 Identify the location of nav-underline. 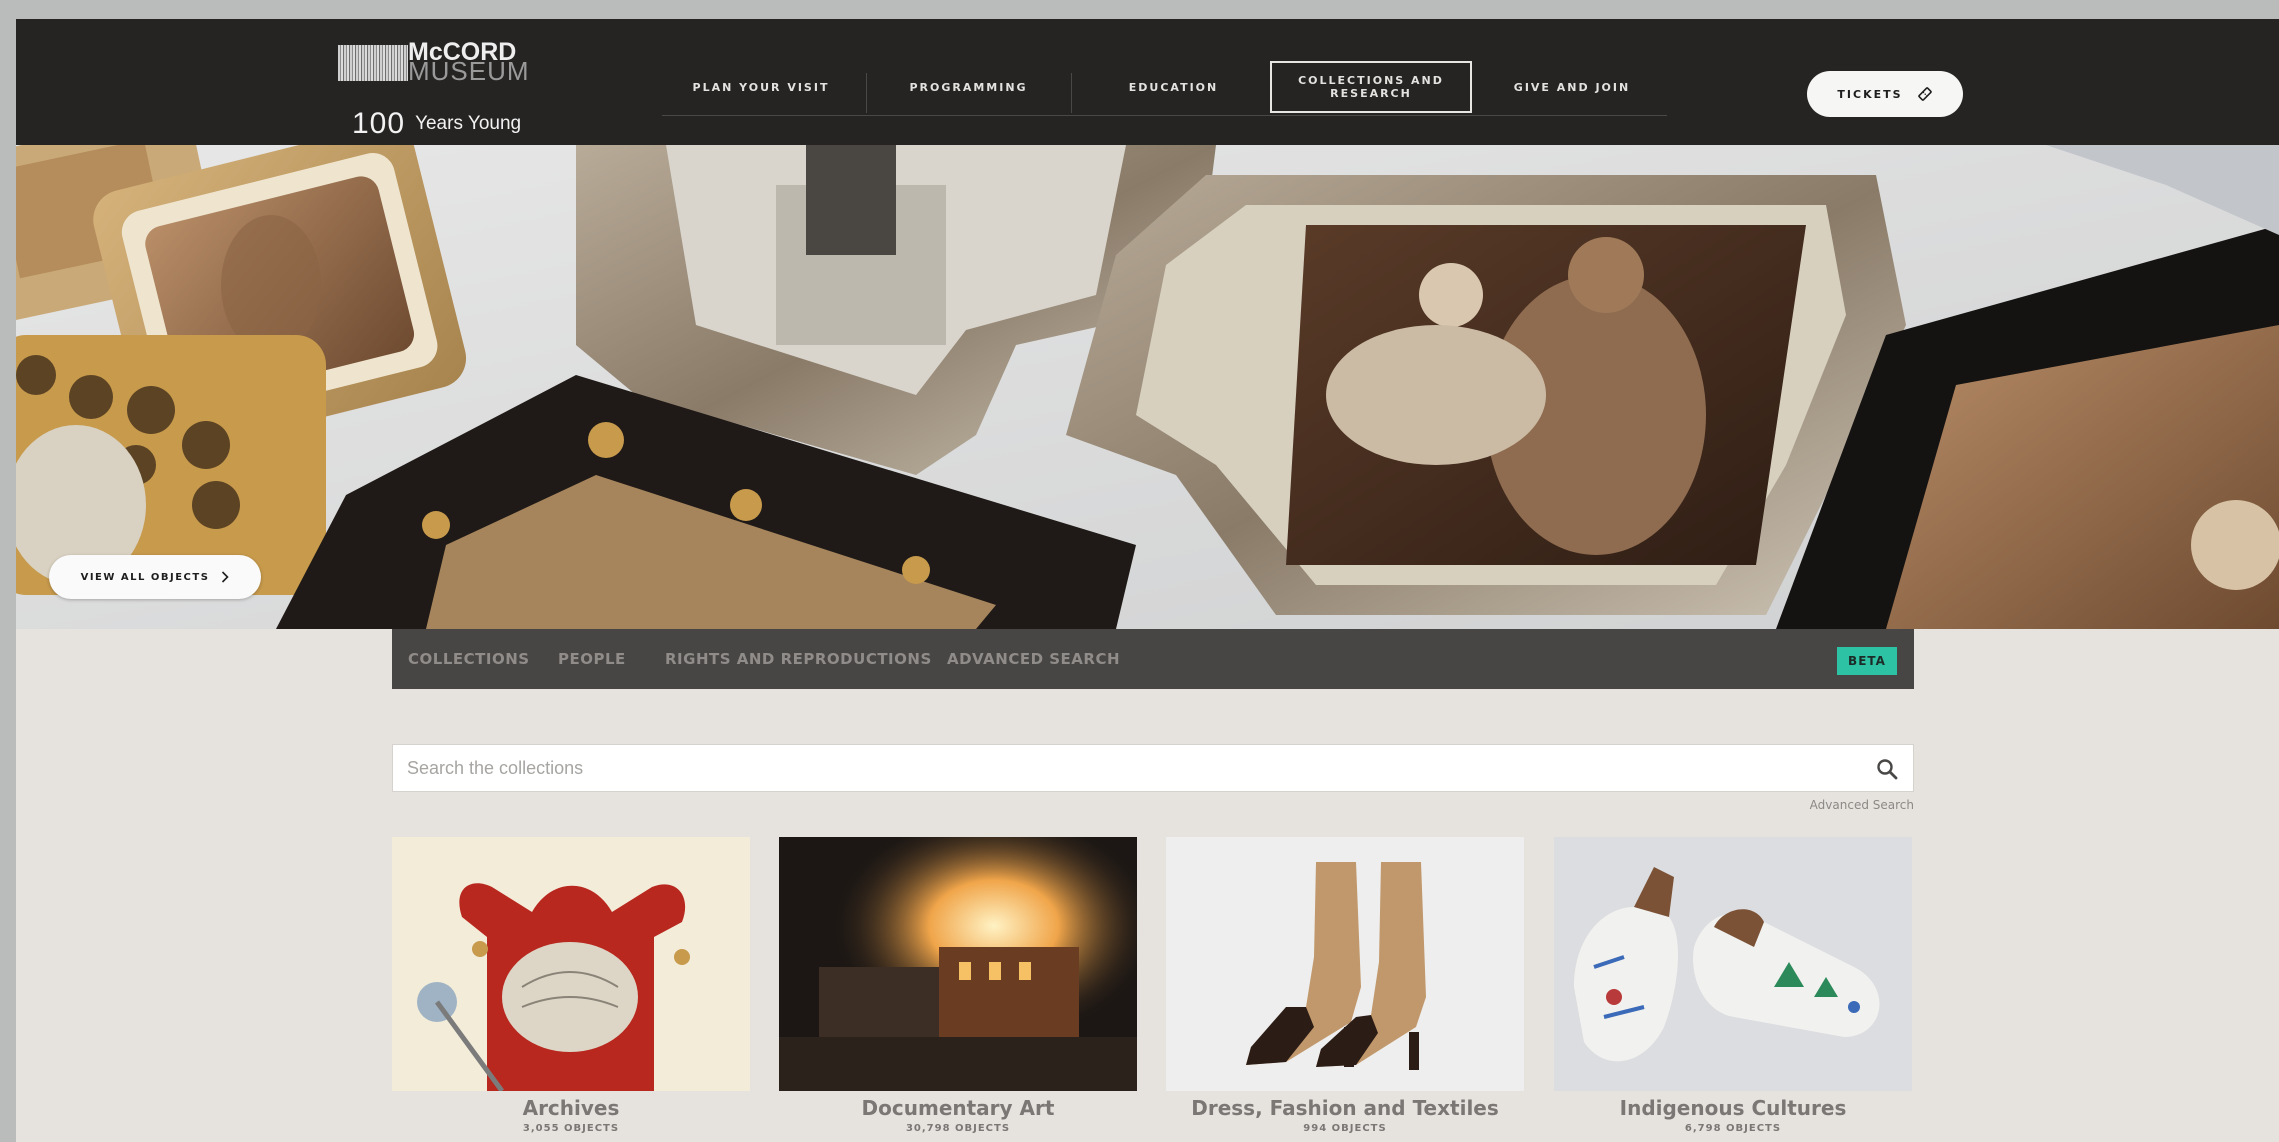
(1164, 115).